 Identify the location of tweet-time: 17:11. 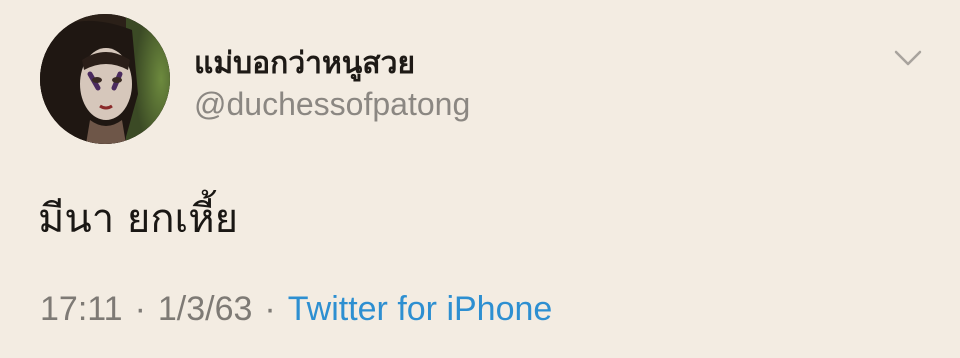
(81, 309).